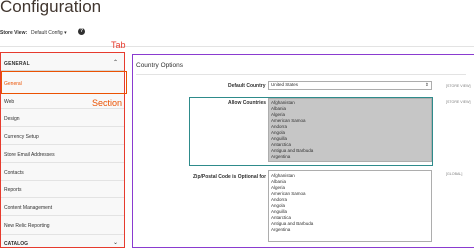 The width and height of the screenshot is (474, 248). I want to click on page-title: Configuration, so click(51, 8).